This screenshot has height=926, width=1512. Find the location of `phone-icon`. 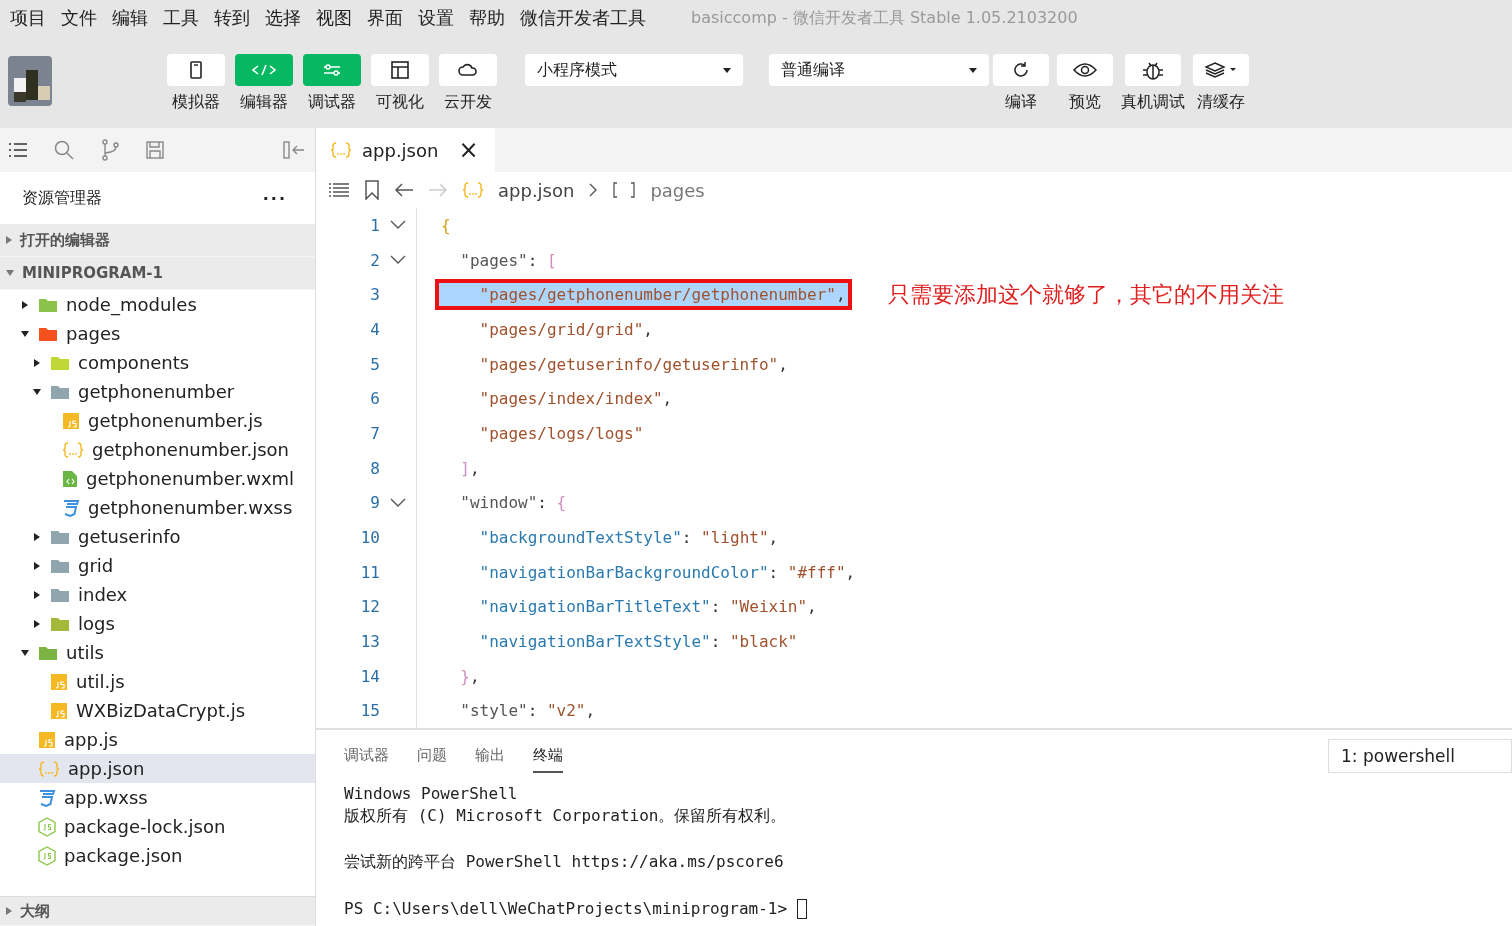

phone-icon is located at coordinates (196, 70).